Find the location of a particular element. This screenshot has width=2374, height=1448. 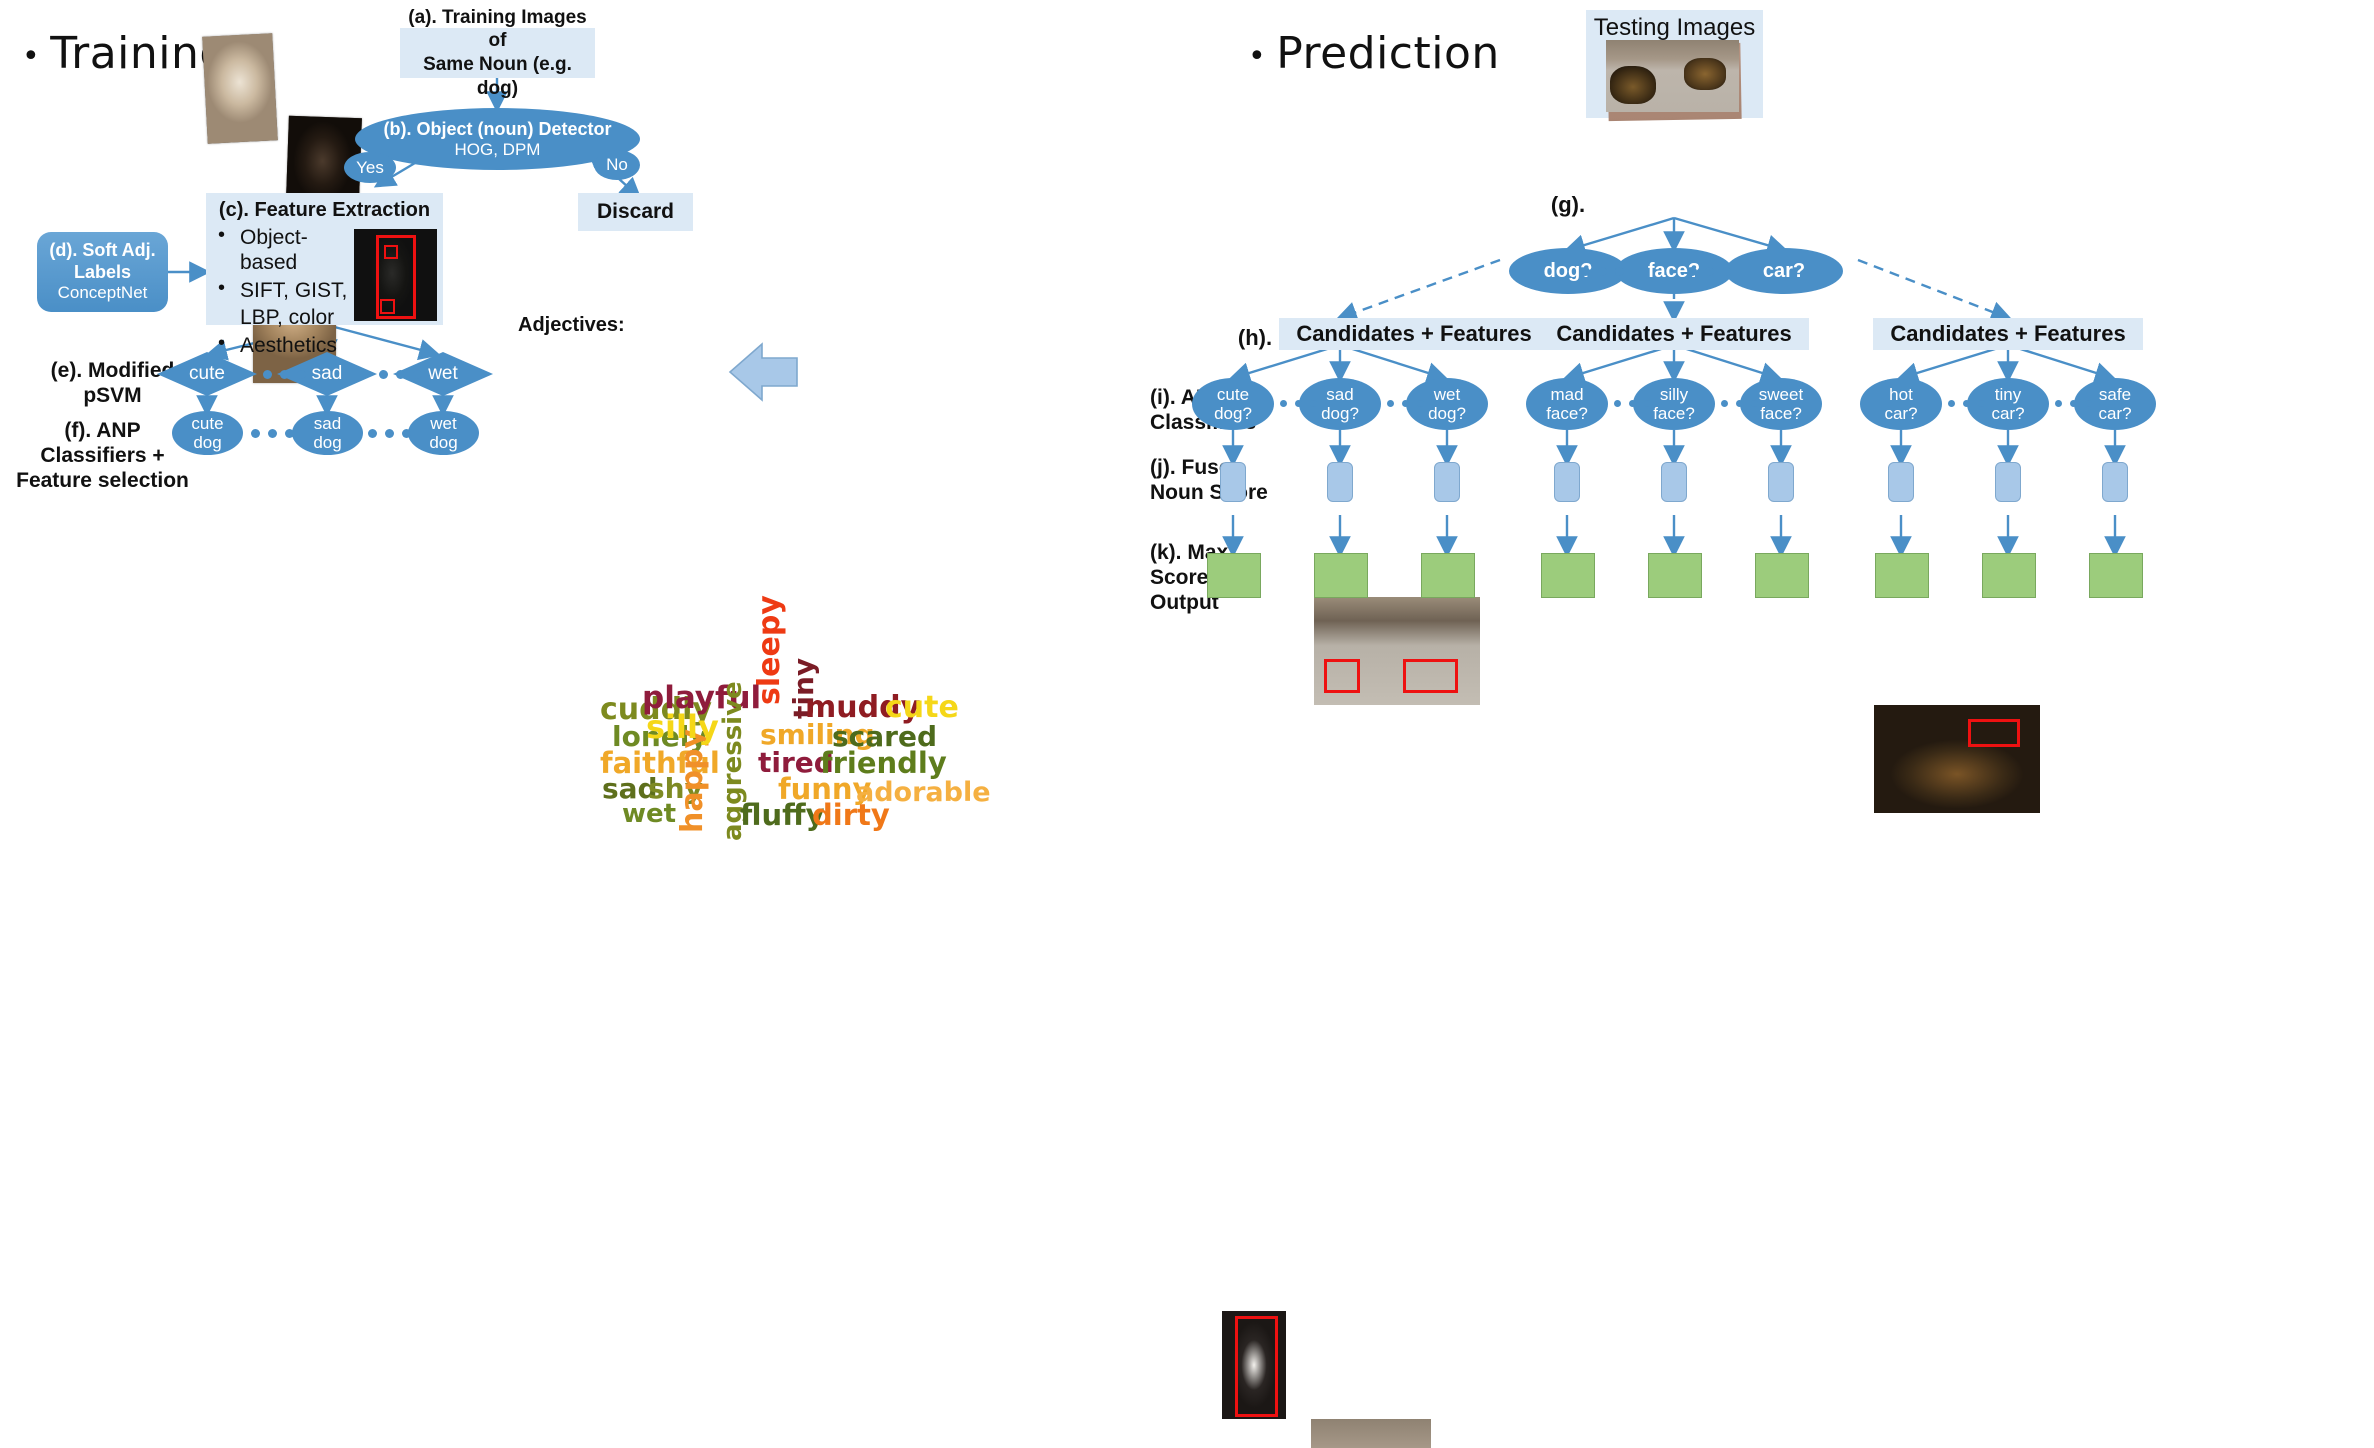

node-anp-cute-dog-line1: cute is located at coordinates (207, 423).